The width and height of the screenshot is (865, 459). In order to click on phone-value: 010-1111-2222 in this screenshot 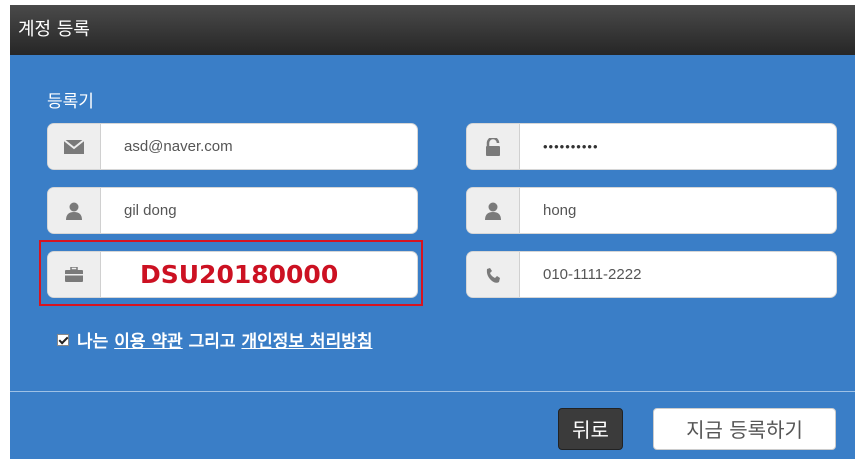, I will do `click(592, 274)`.